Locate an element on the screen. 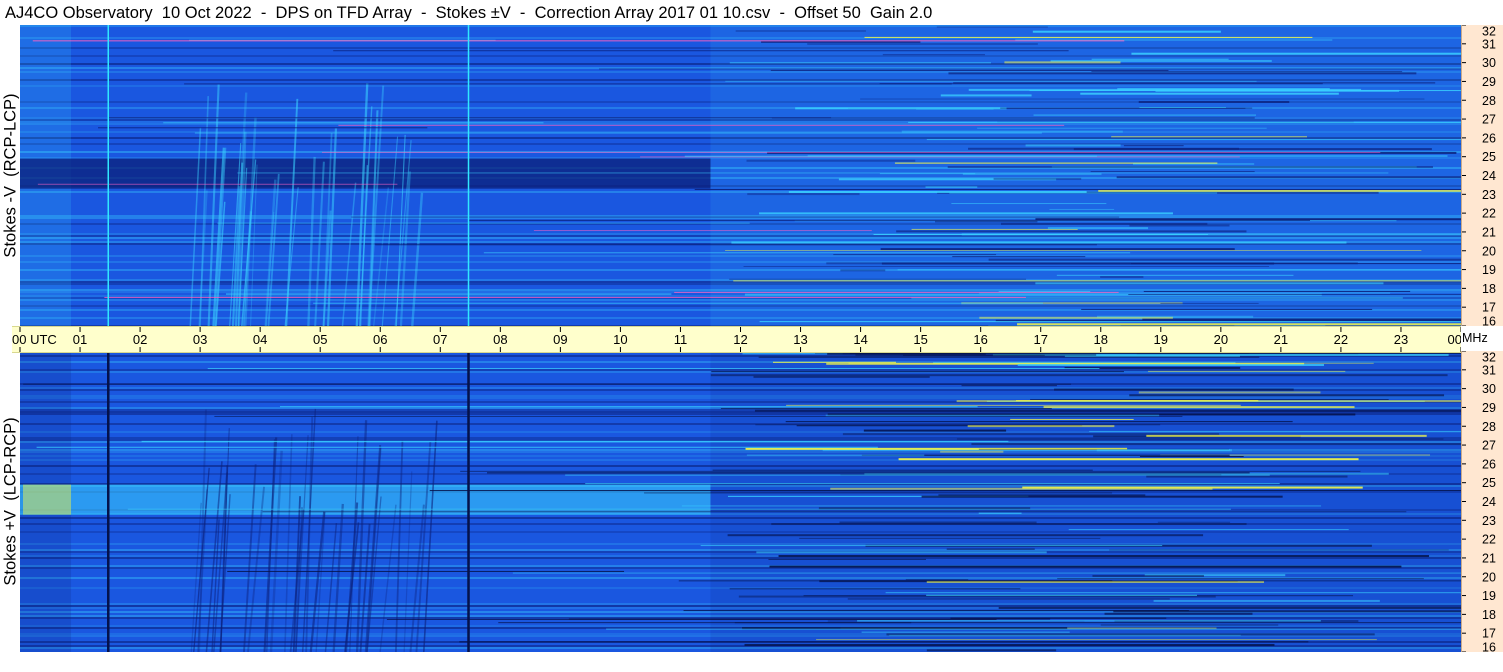  time-tick-label: 22 is located at coordinates (1341, 339).